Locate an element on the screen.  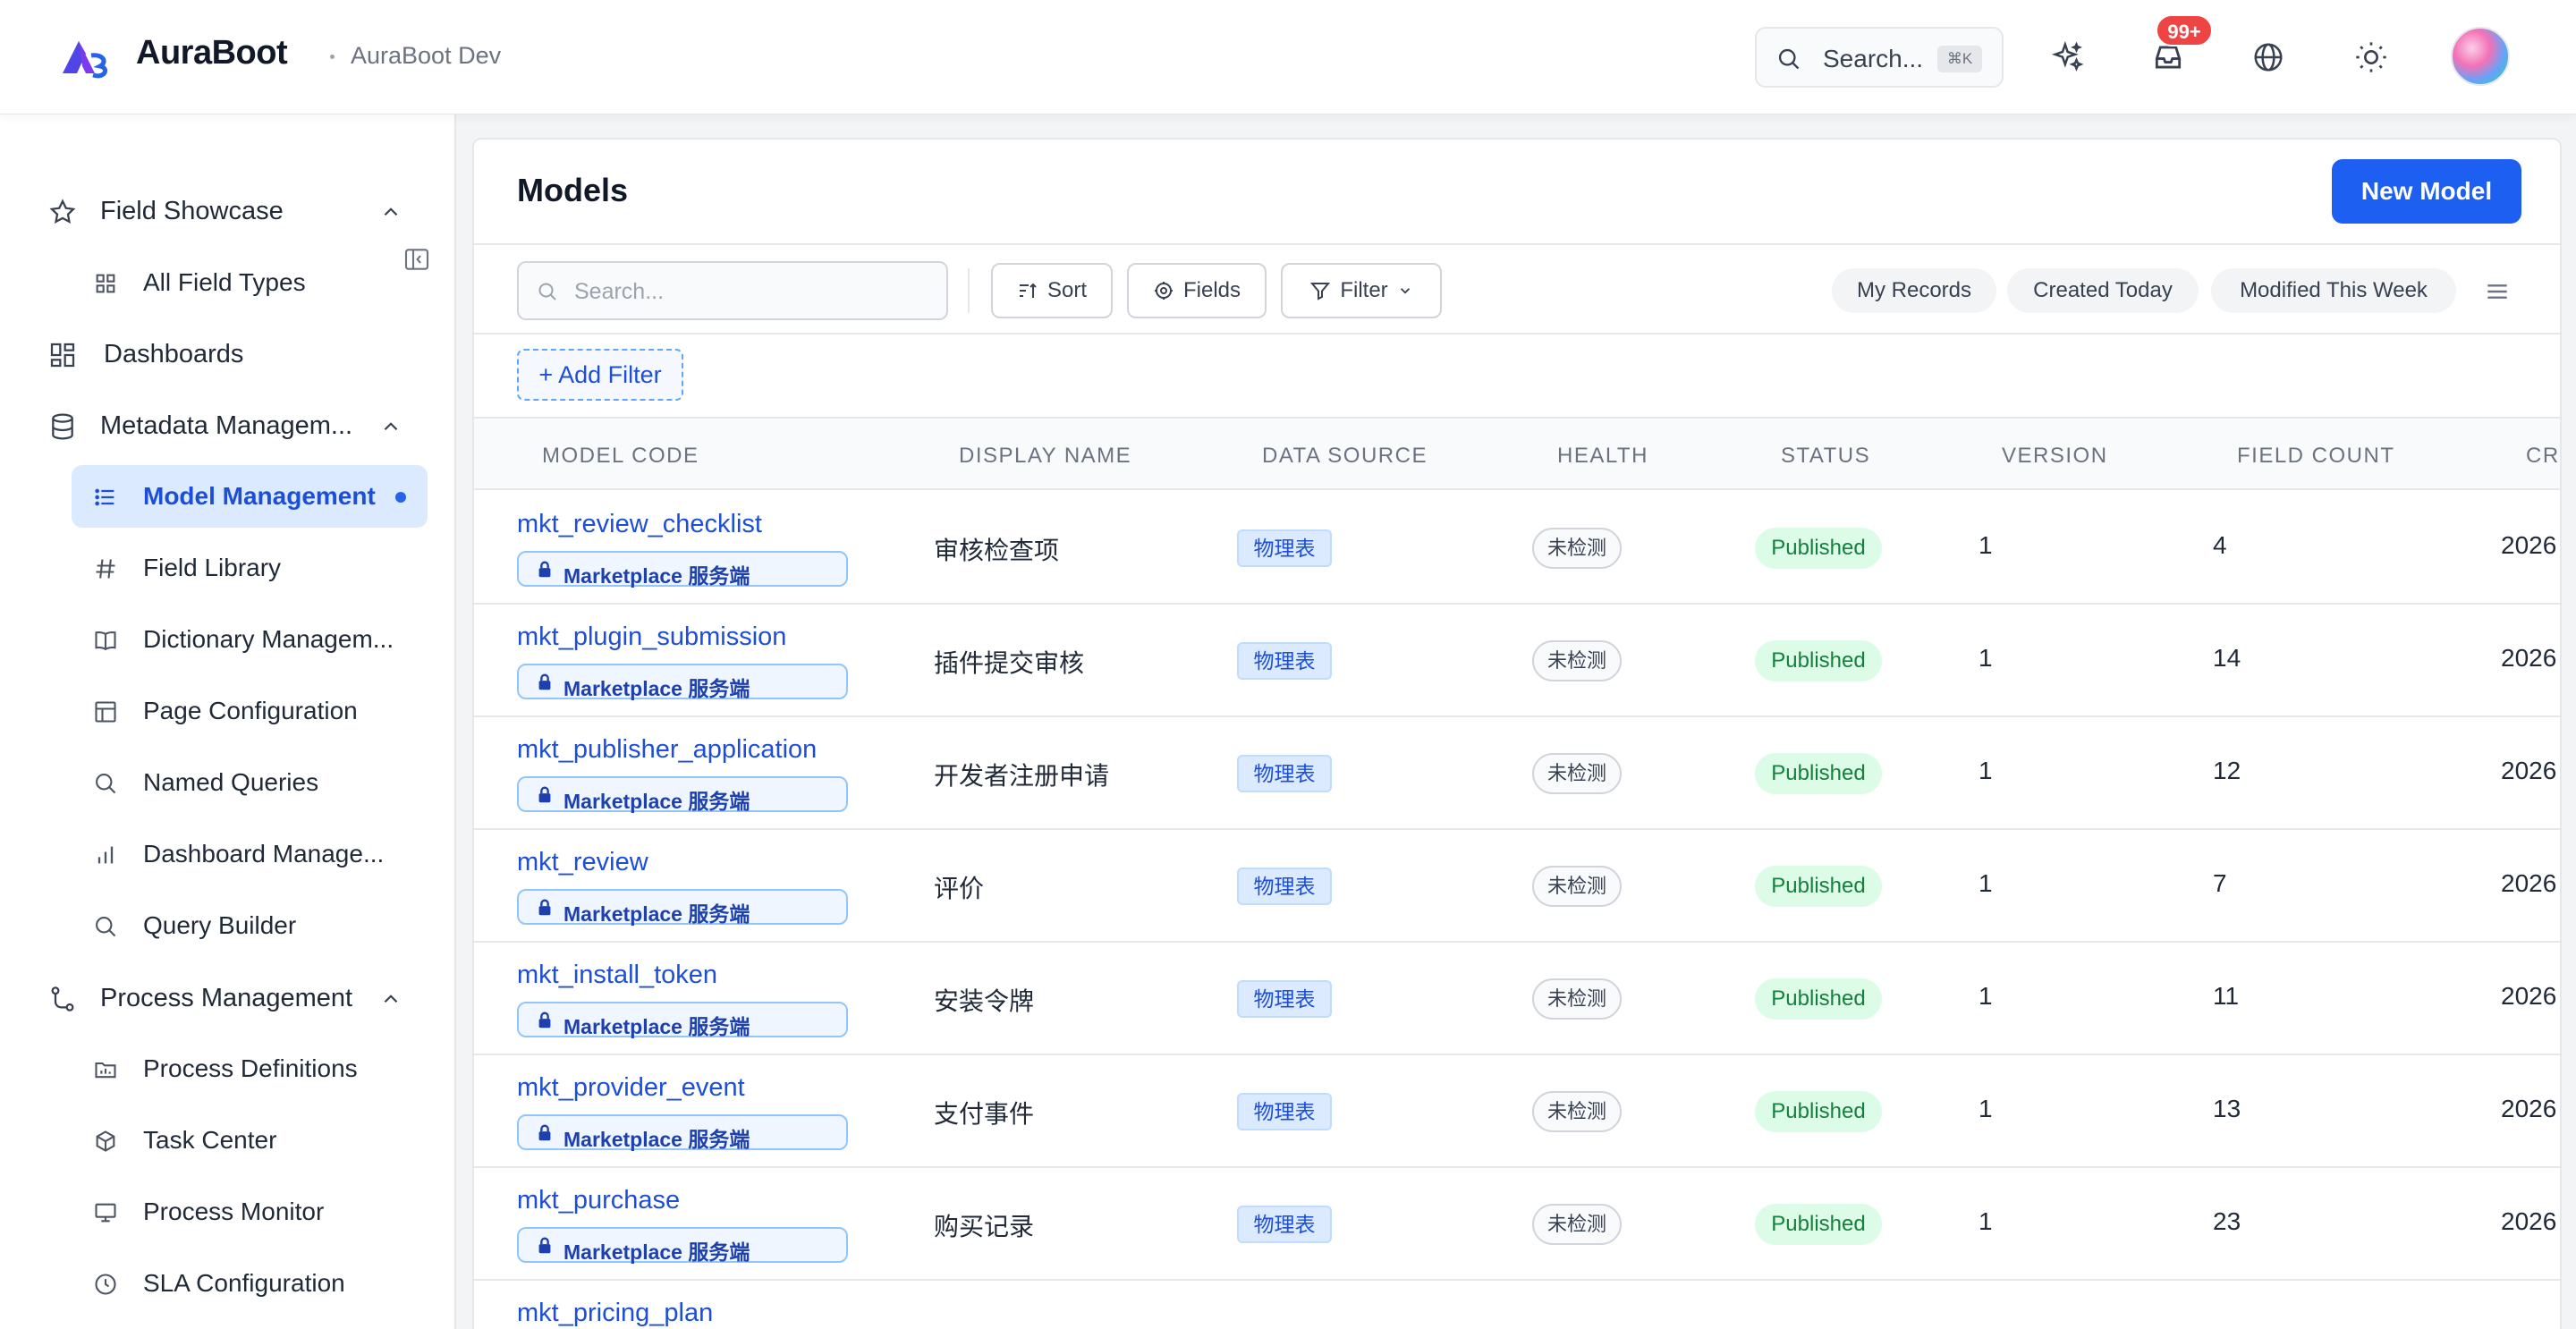
model-code-link: mkt_install_token is located at coordinates (617, 975).